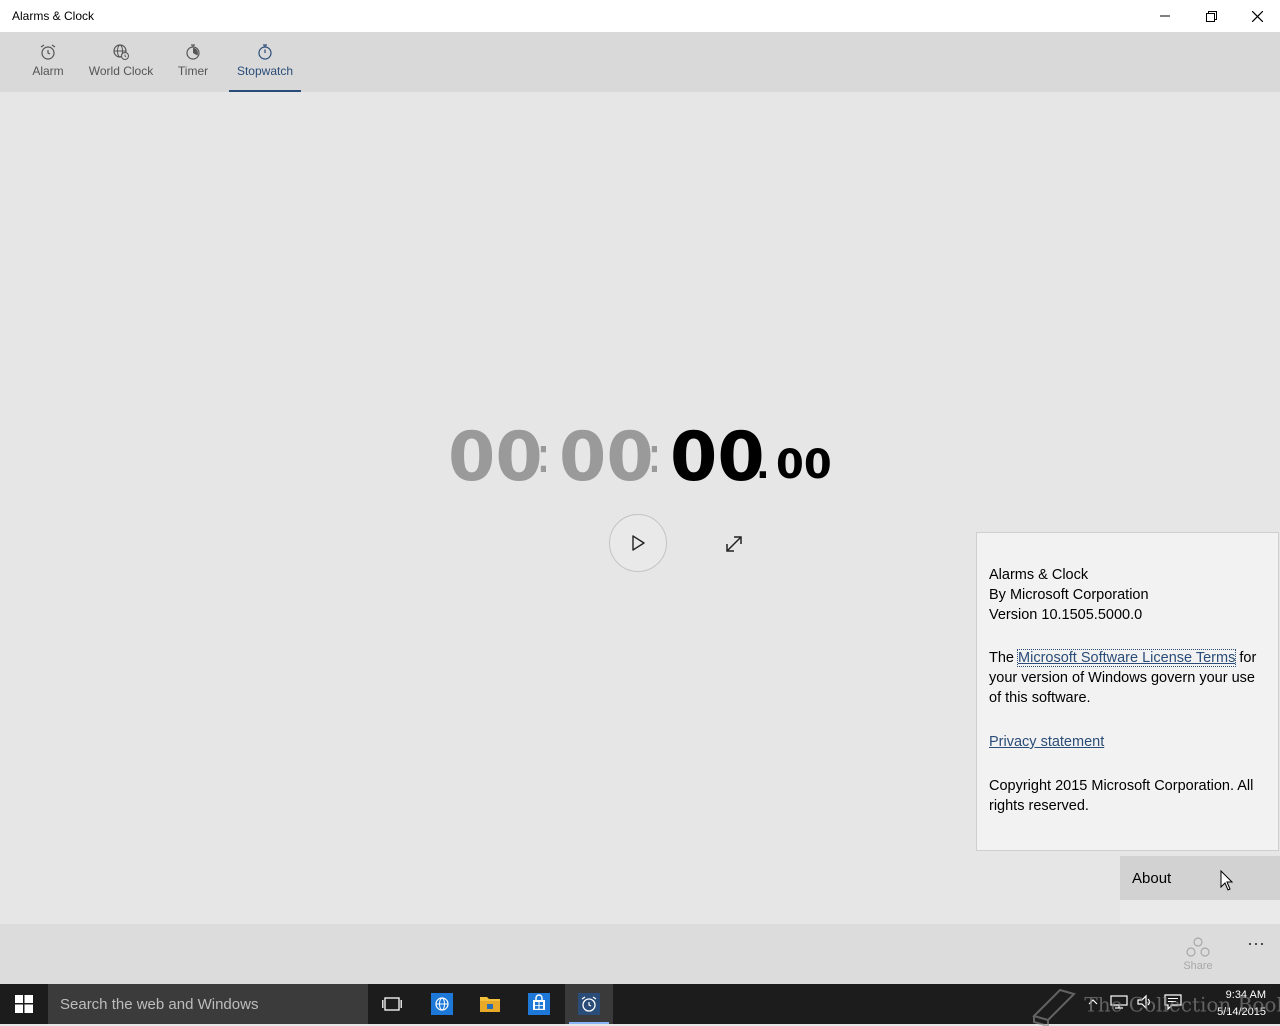 This screenshot has height=1026, width=1280. Describe the element at coordinates (1127, 658) in the screenshot. I see `license-terms-link: Microsoft Software License Terms` at that location.